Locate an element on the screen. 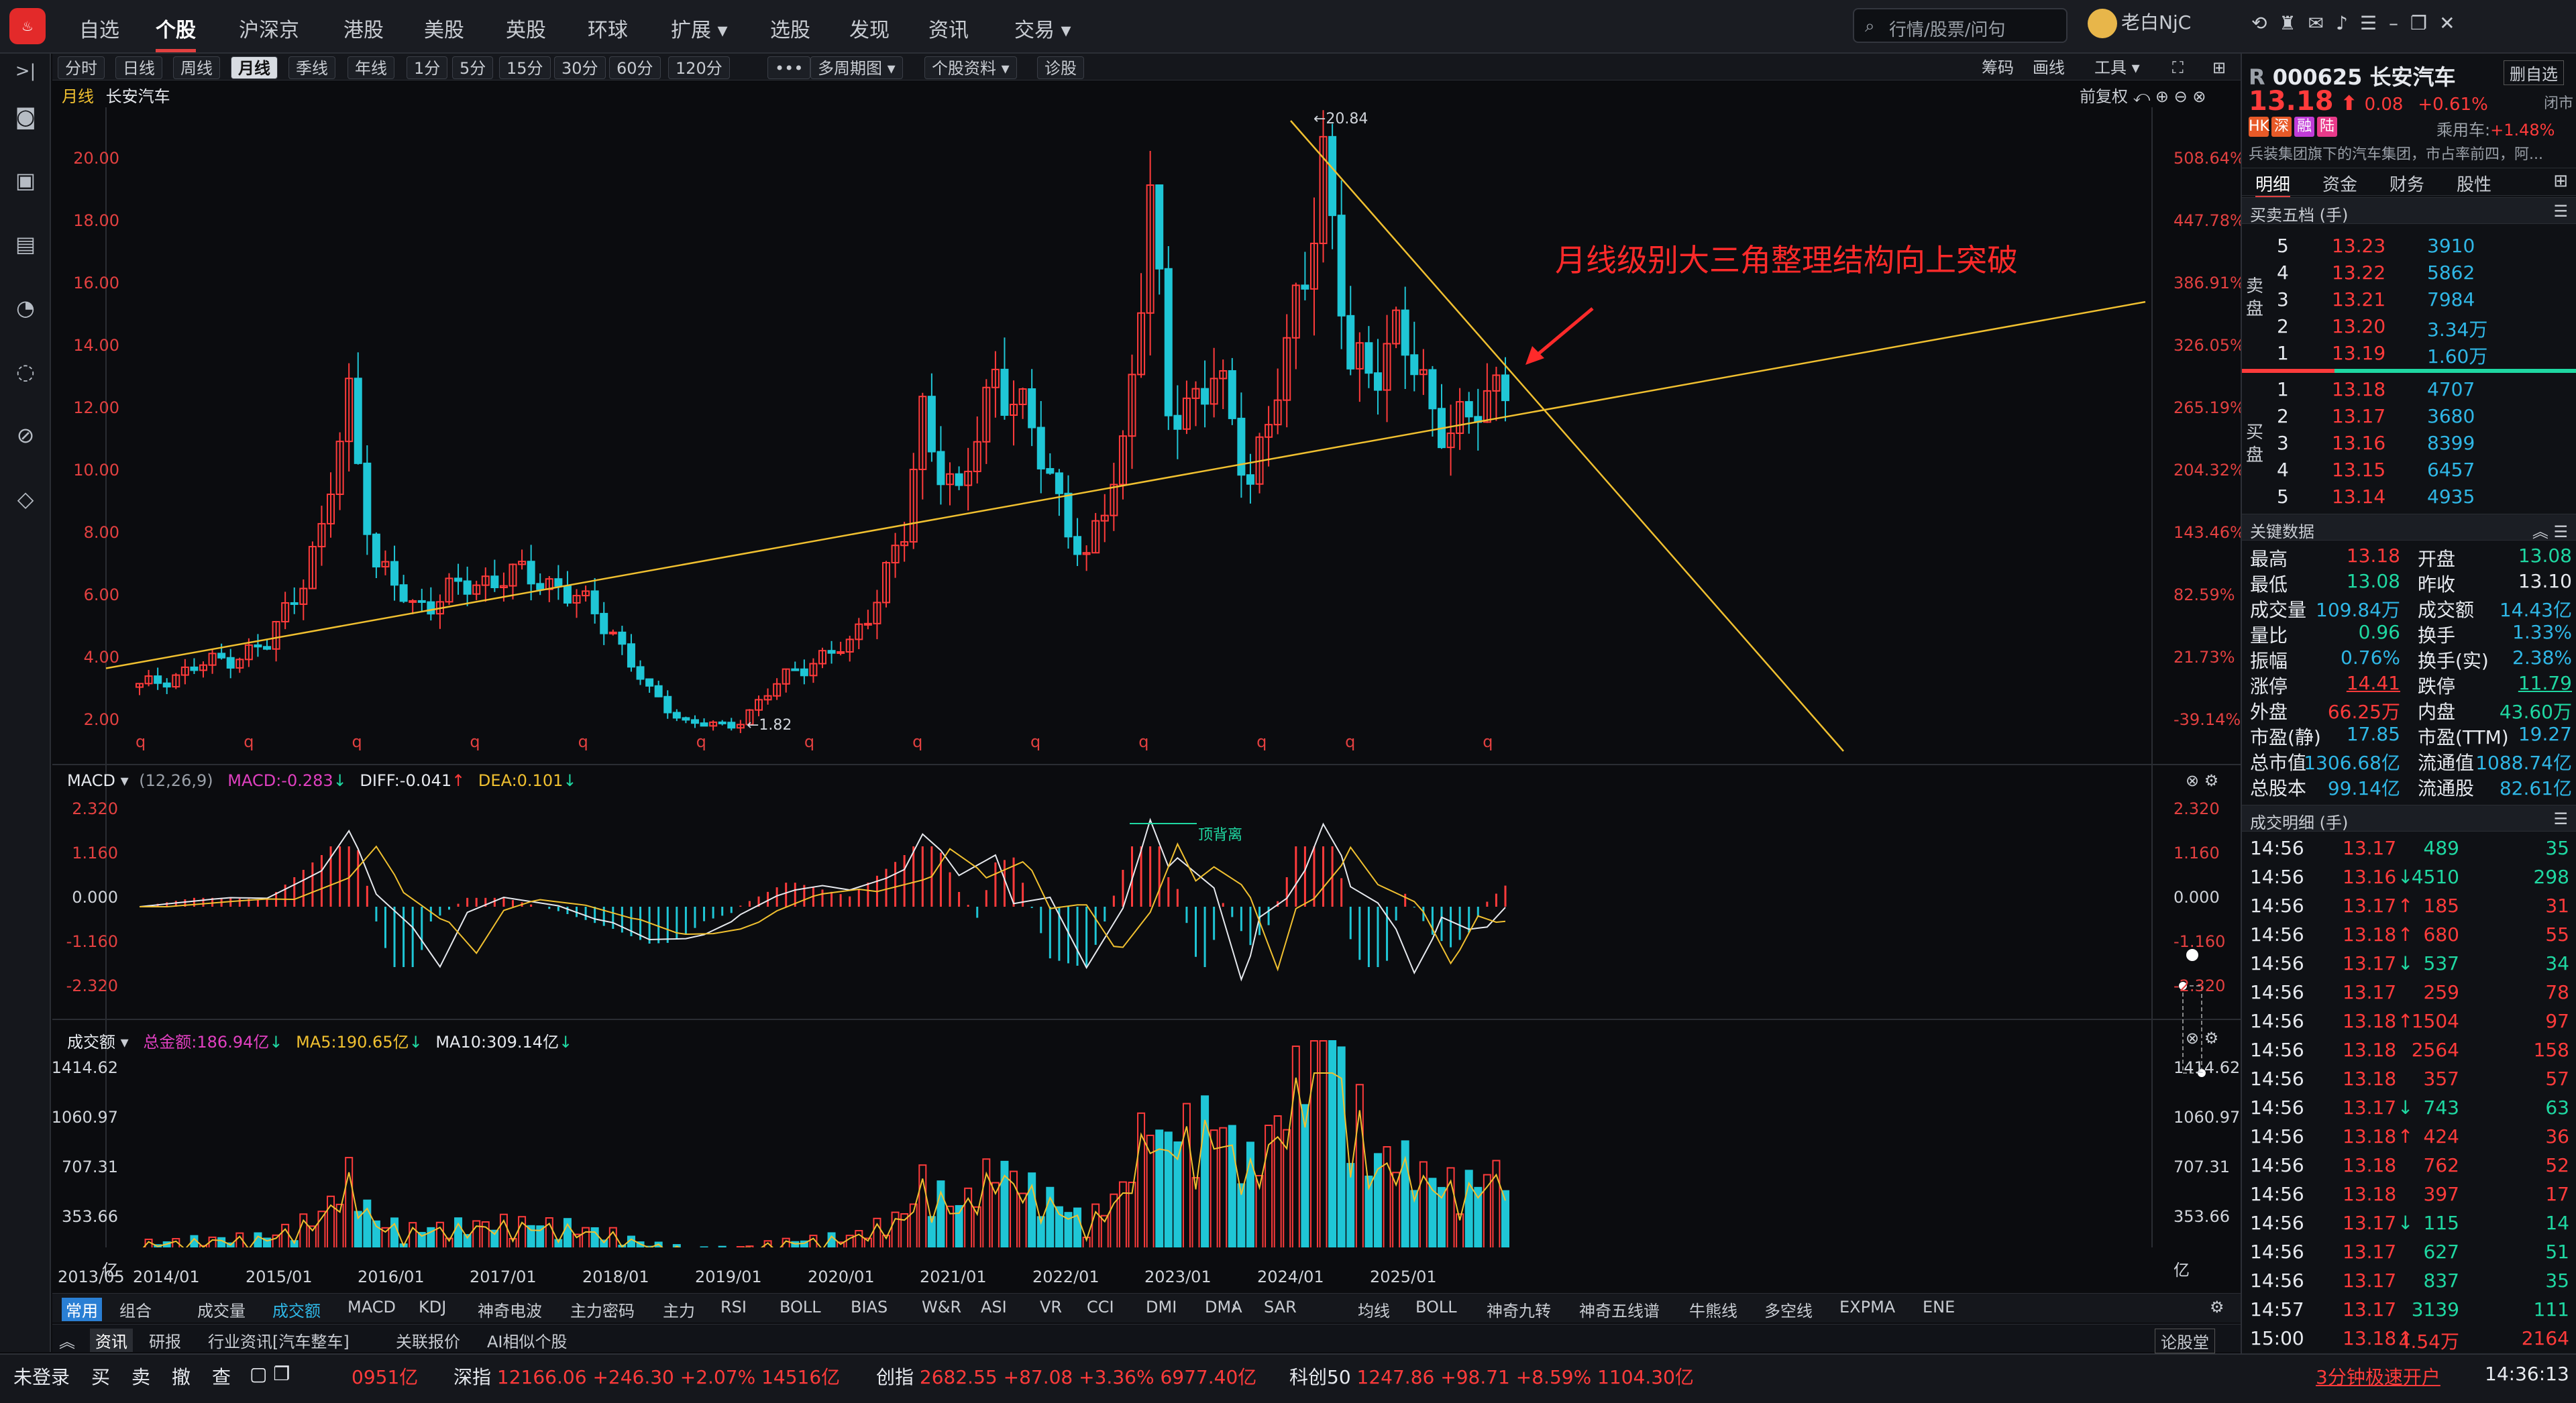 This screenshot has height=1403, width=2576. period-button-2: 周线 is located at coordinates (196, 68).